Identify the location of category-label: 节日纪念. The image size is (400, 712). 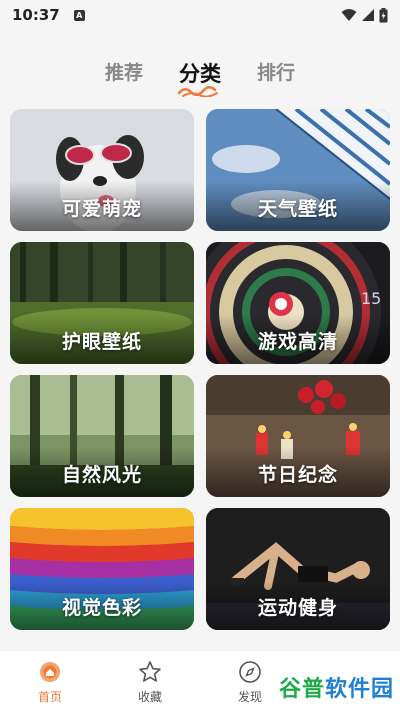
(297, 475).